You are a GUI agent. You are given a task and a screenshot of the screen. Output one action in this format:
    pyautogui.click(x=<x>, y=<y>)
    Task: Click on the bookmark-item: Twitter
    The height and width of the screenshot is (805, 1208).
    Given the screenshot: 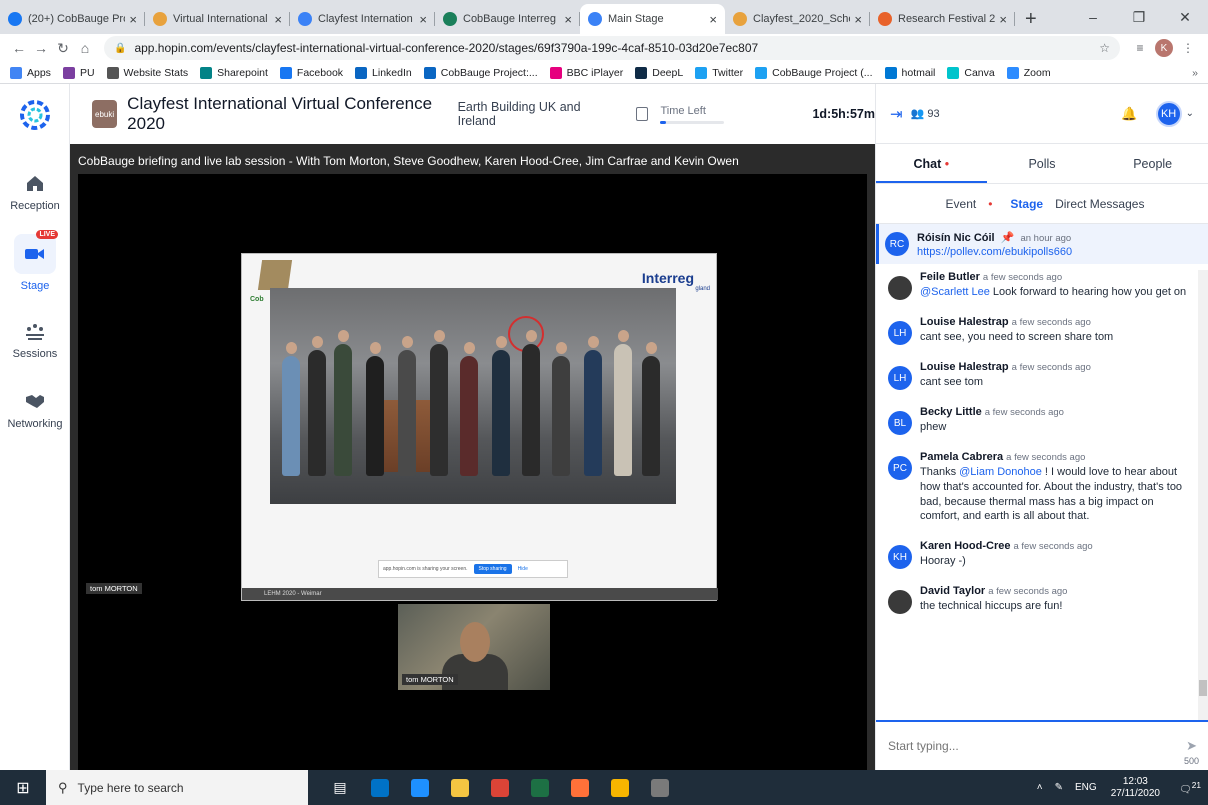 What is the action you would take?
    pyautogui.click(x=719, y=72)
    